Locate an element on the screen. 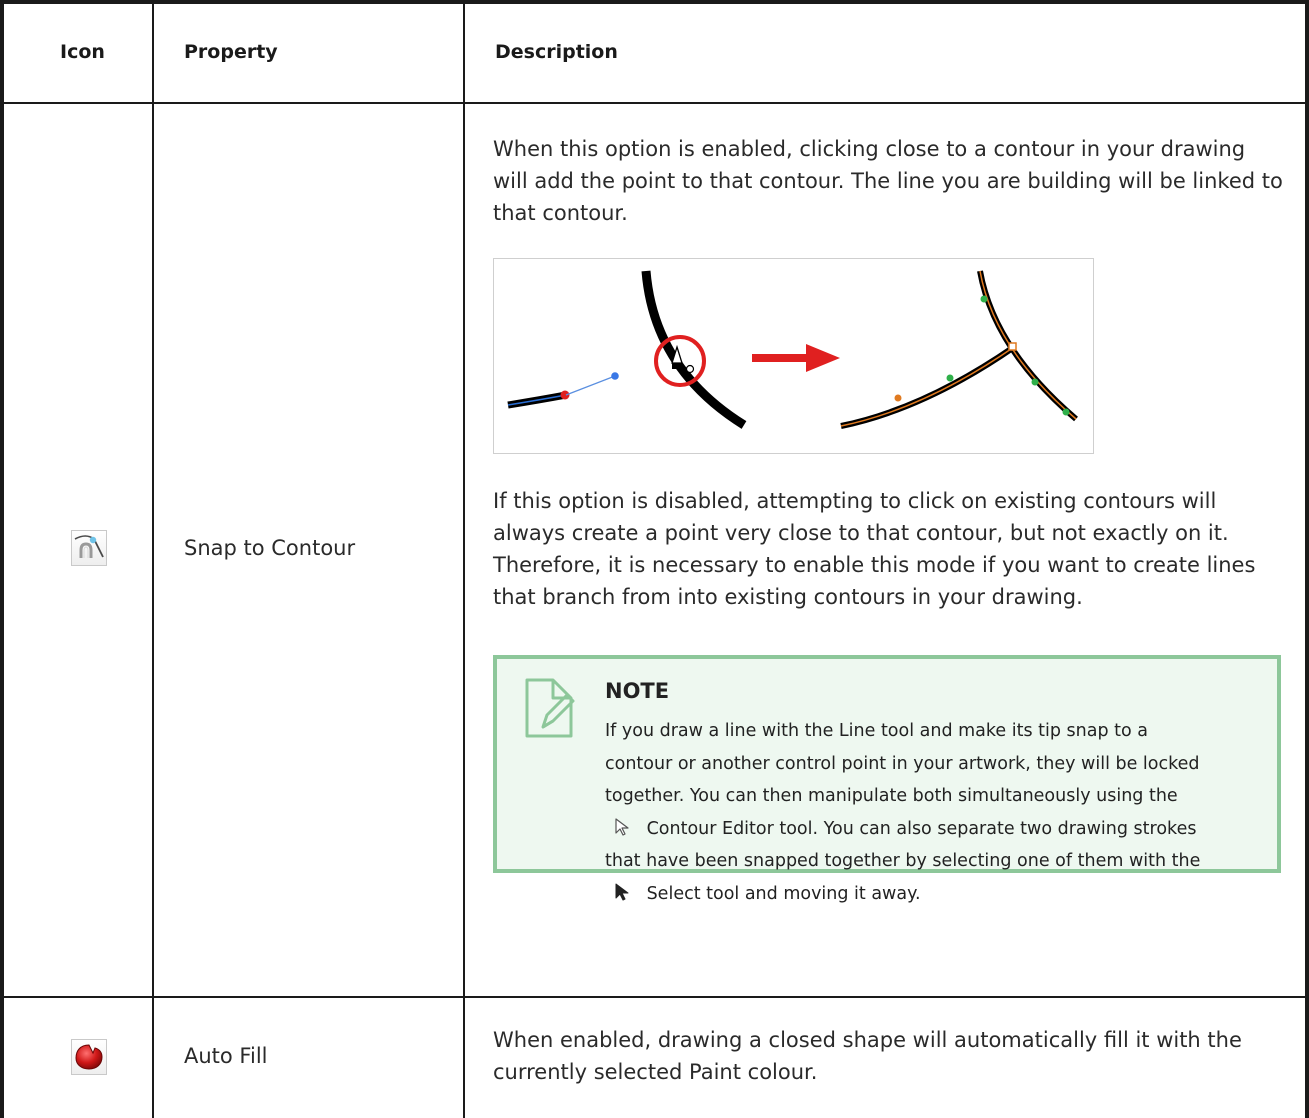 The height and width of the screenshot is (1118, 1309). table-border-left is located at coordinates (2, 559).